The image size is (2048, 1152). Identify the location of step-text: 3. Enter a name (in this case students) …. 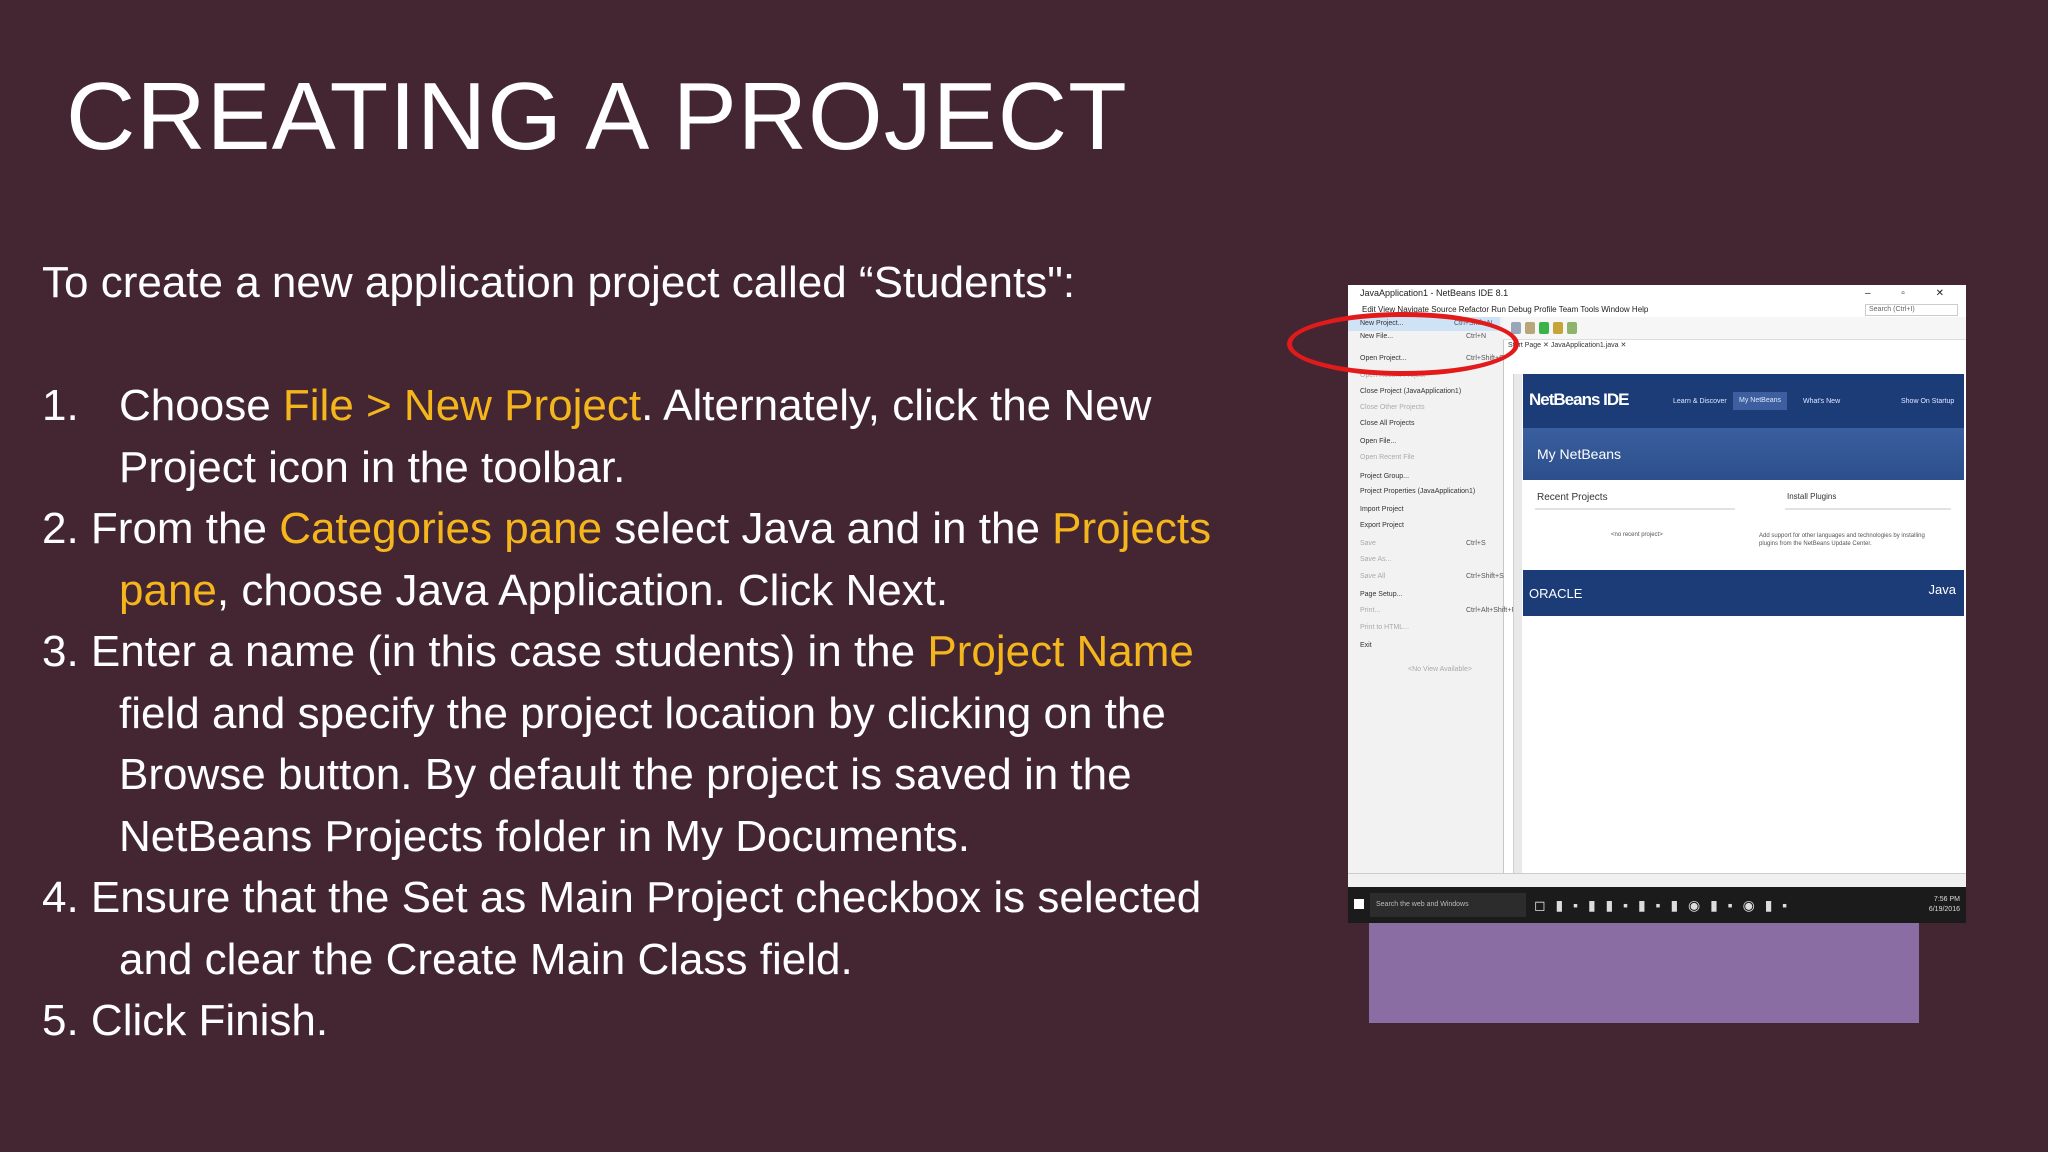
(485, 651).